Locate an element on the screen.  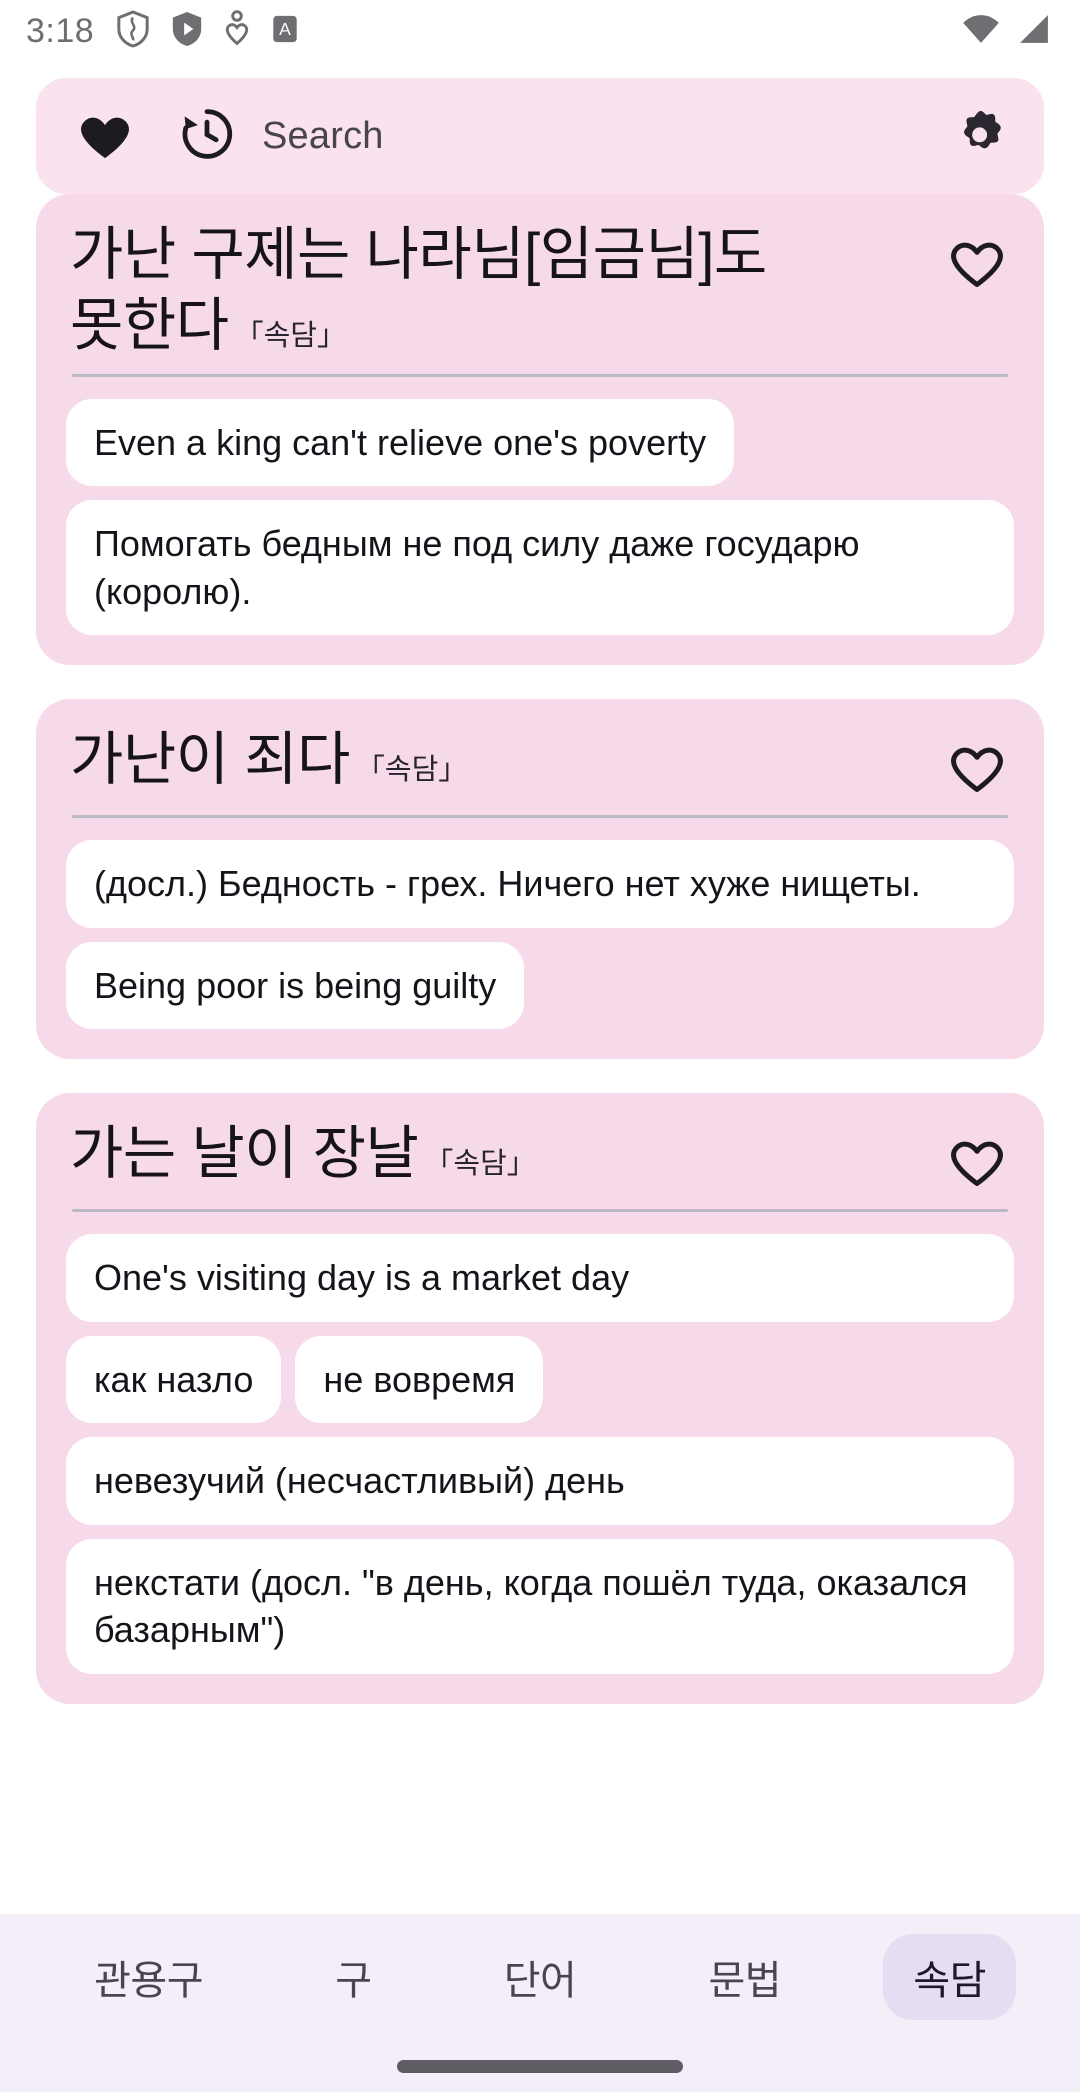
search-bar: Search is located at coordinates (540, 136).